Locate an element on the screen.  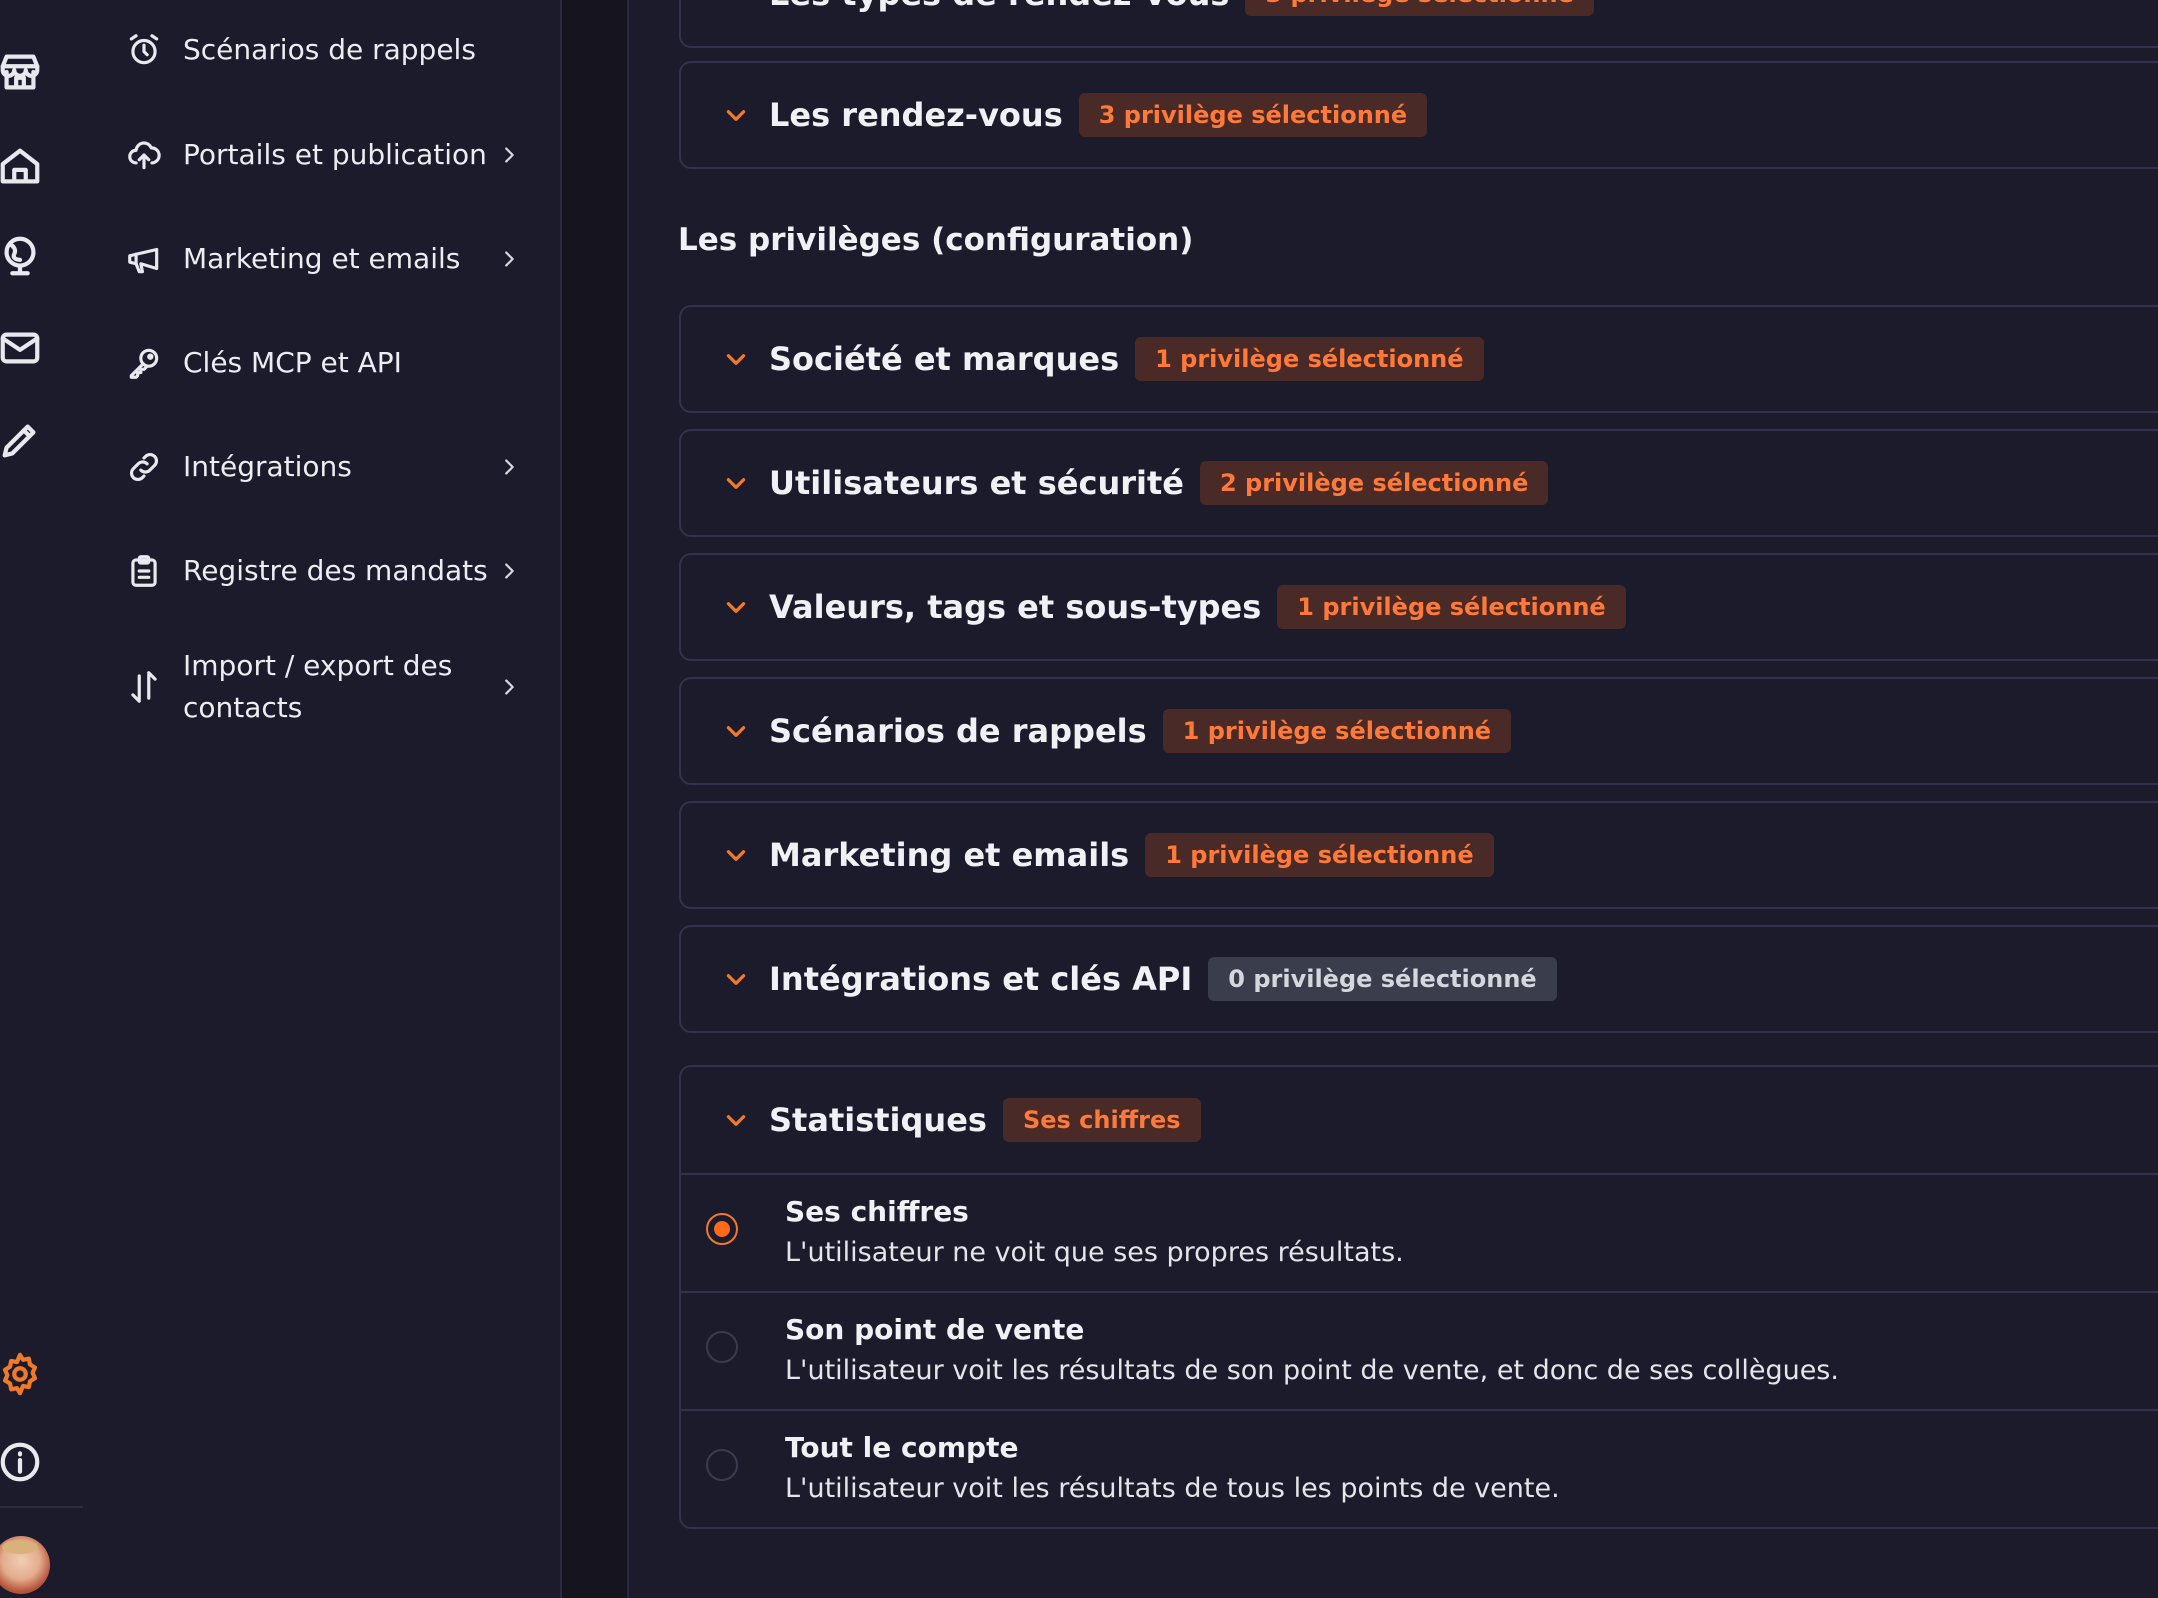
status-badge: Ses chiffres is located at coordinates (1101, 1120).